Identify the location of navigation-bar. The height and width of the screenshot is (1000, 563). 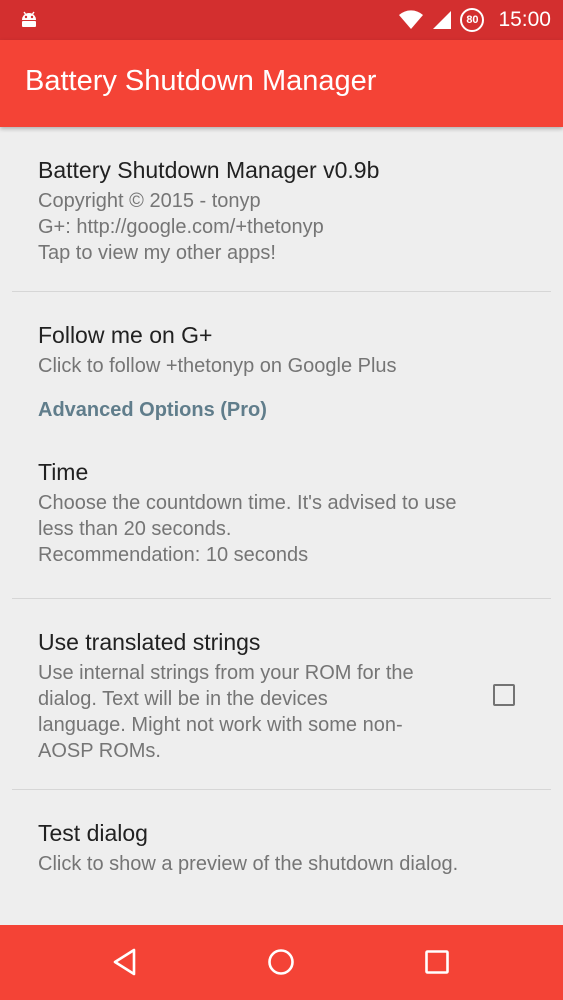
(281, 962).